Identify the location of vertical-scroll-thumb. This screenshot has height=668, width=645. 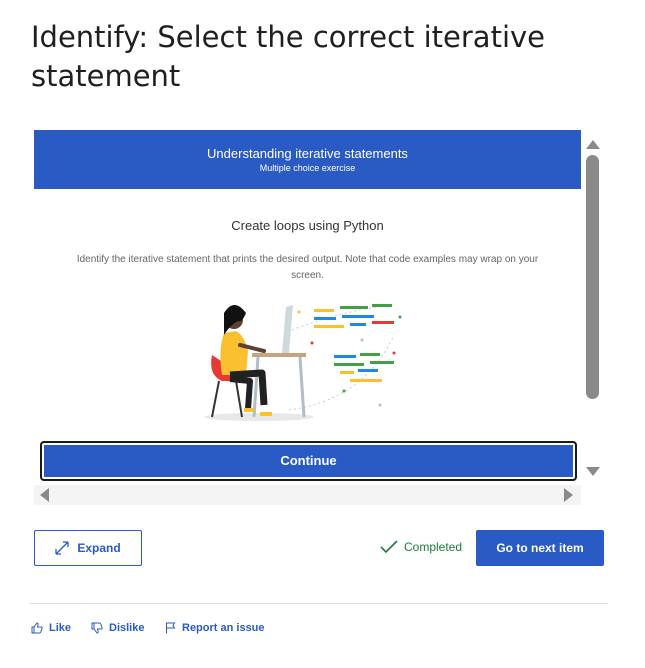
(592, 277).